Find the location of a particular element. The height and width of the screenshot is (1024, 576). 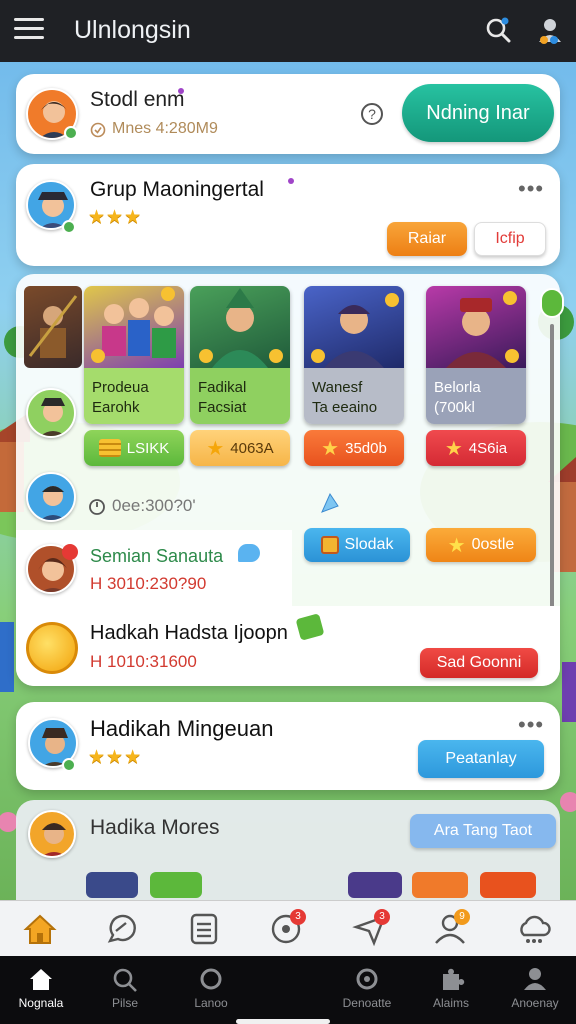

tile-label: Prodeua Earohk is located at coordinates (134, 396).